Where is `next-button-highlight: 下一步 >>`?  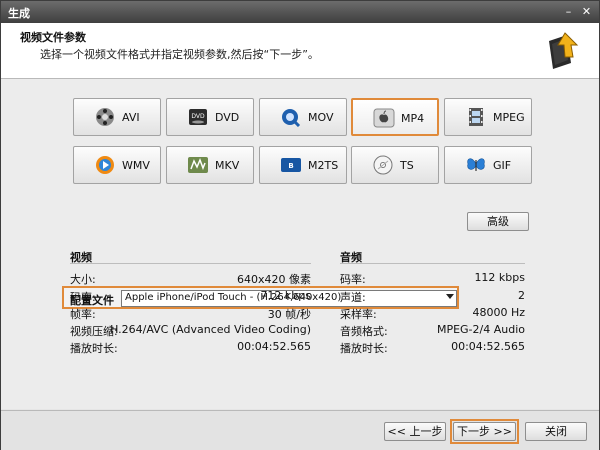 next-button-highlight: 下一步 >> is located at coordinates (484, 431).